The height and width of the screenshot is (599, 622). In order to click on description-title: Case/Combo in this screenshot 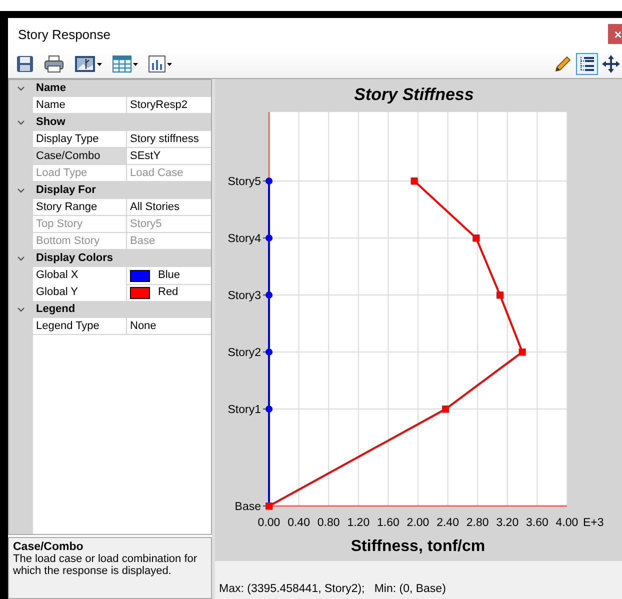, I will do `click(48, 547)`.